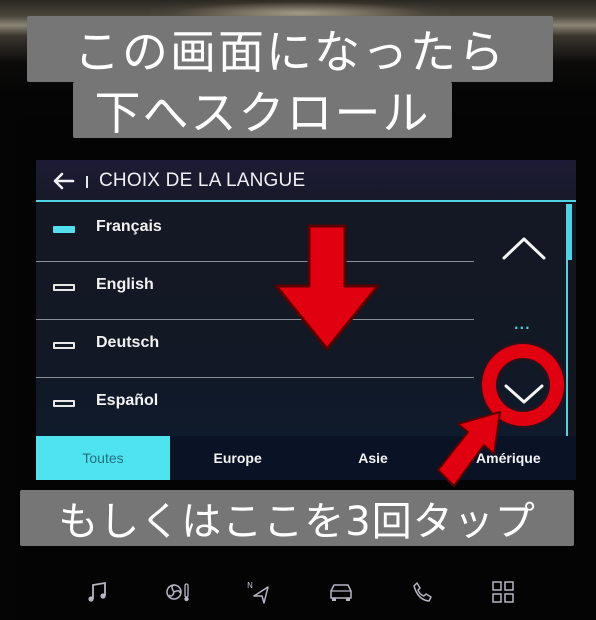  I want to click on apps-button, so click(503, 592).